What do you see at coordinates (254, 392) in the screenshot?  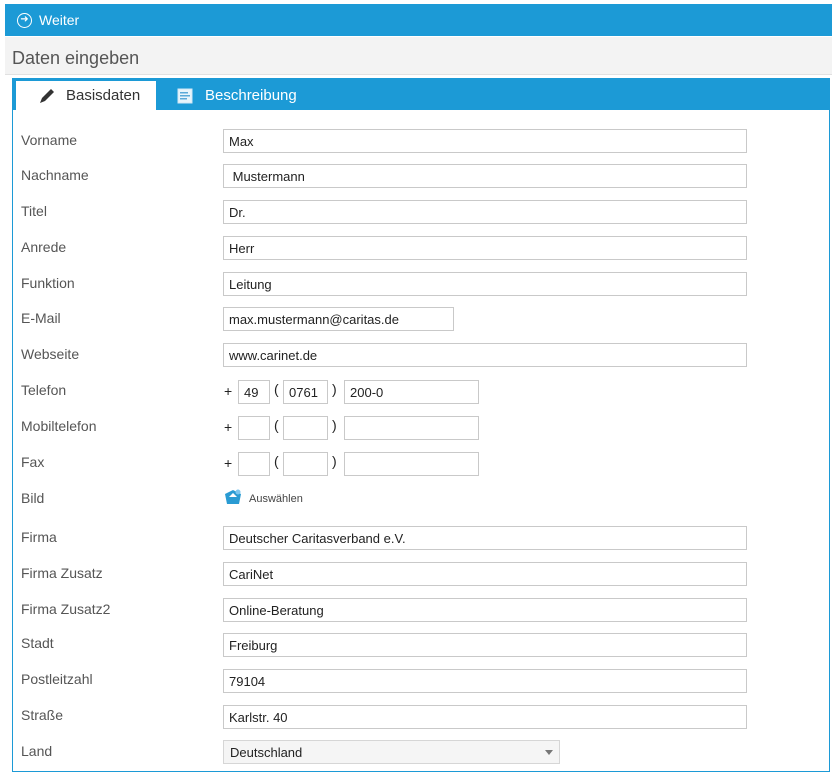 I see `telefon-country-input` at bounding box center [254, 392].